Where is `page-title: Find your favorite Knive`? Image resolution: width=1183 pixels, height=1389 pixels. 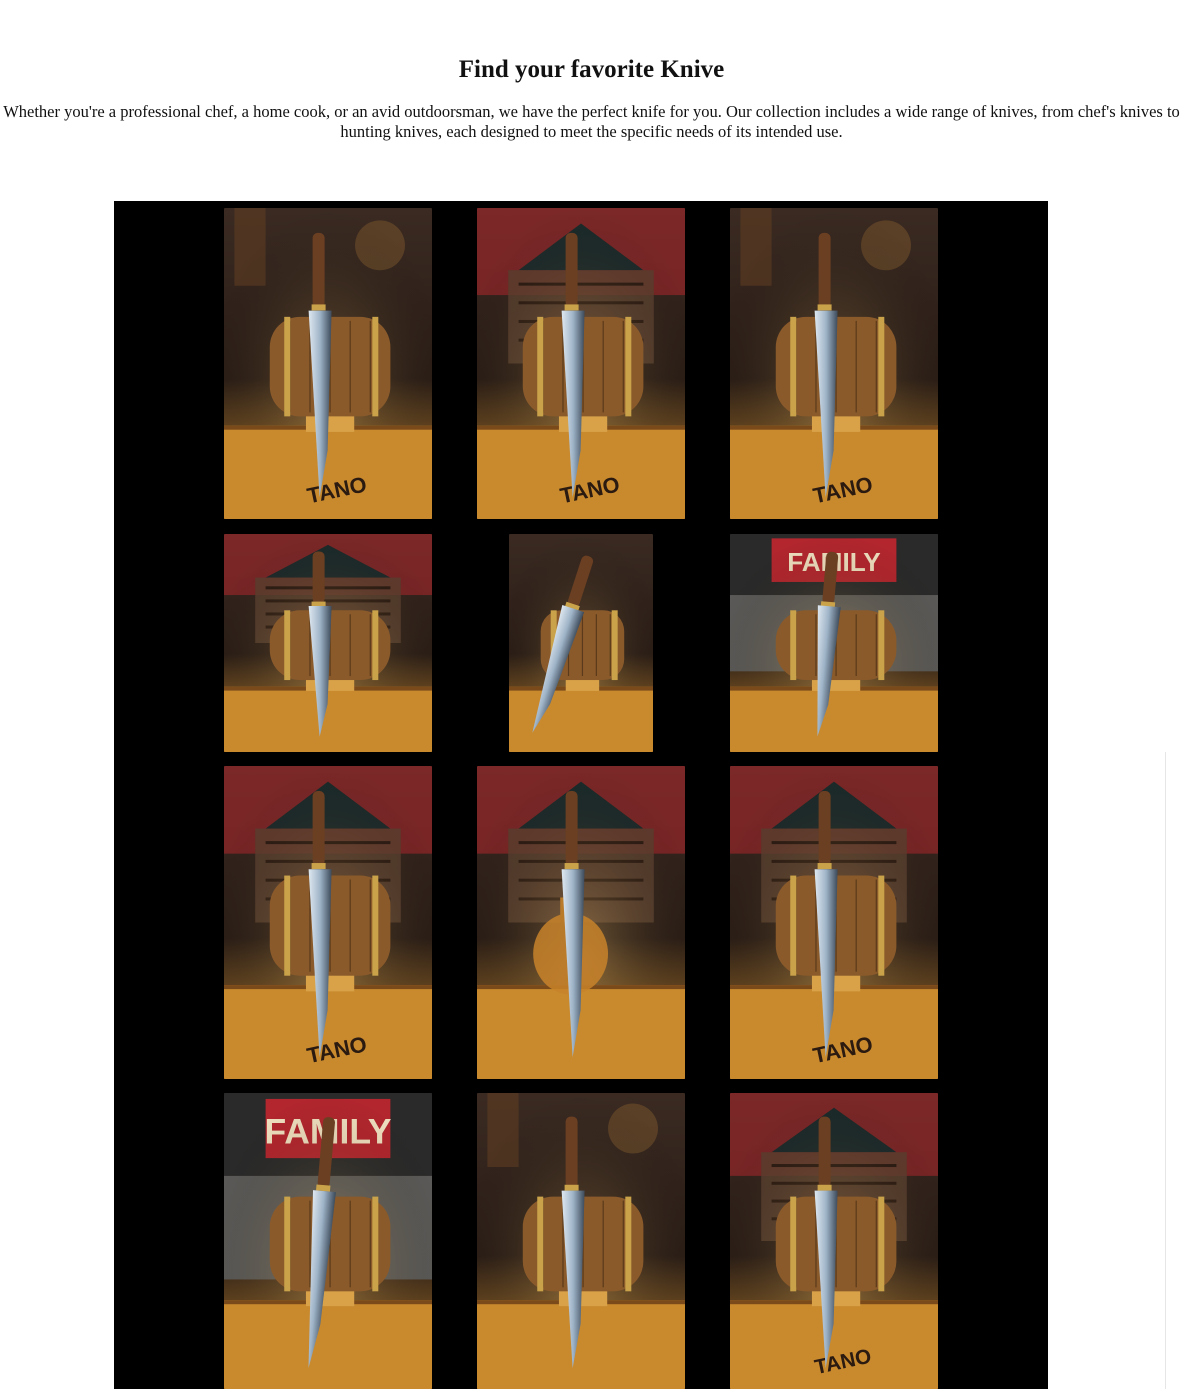 page-title: Find your favorite Knive is located at coordinates (591, 69).